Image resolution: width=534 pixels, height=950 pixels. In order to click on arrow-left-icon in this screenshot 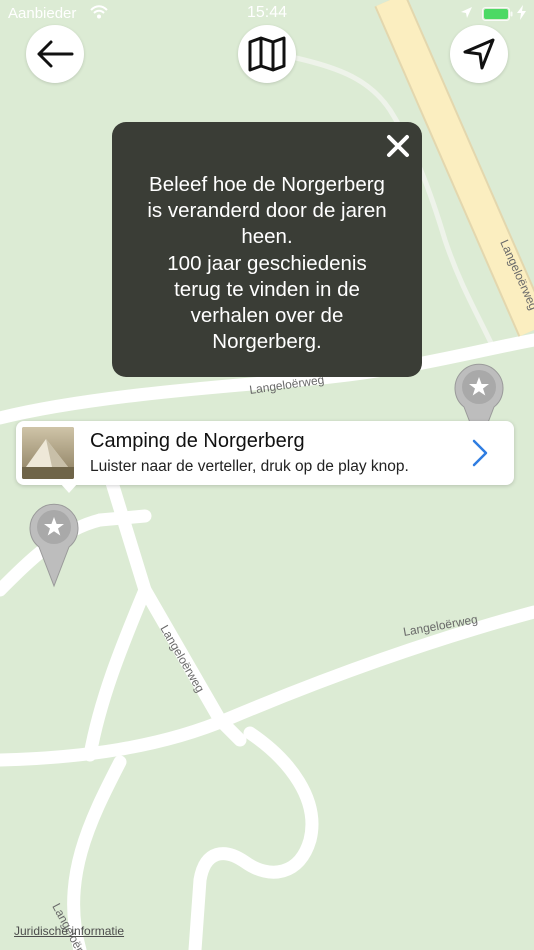, I will do `click(55, 54)`.